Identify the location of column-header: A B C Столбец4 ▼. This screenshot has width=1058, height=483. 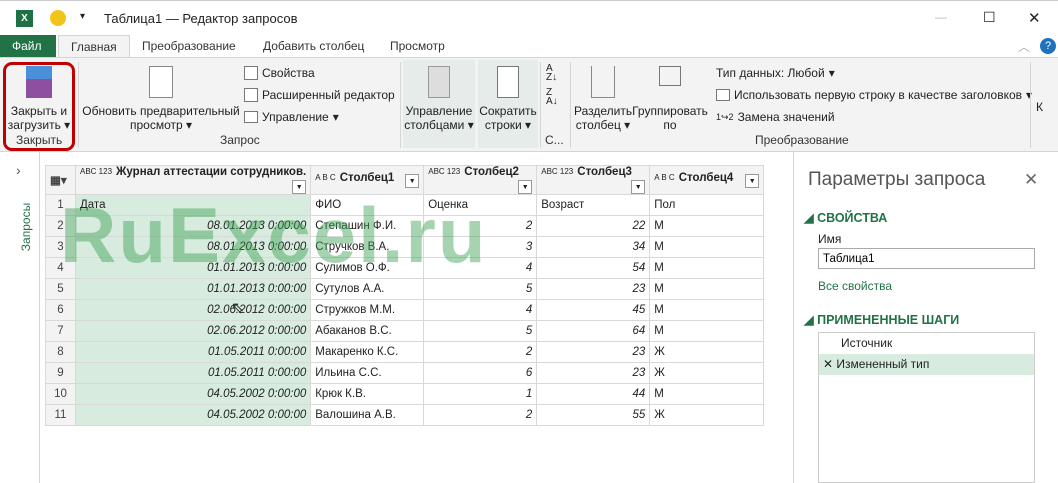
(707, 180).